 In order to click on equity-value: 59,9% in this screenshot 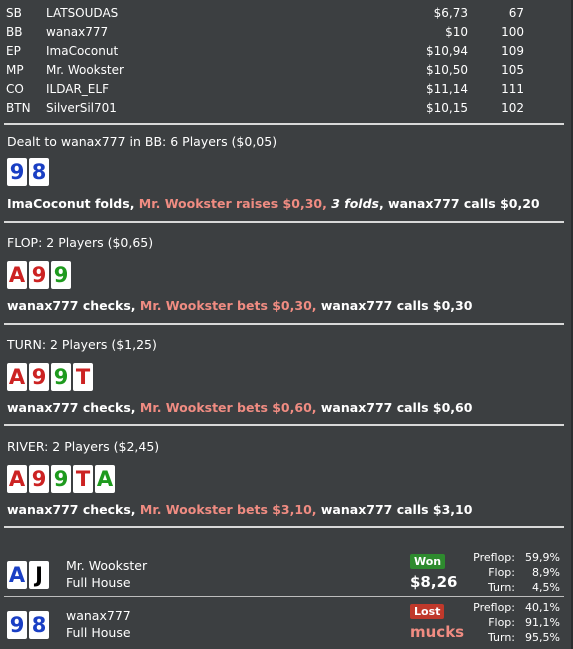, I will do `click(542, 557)`.